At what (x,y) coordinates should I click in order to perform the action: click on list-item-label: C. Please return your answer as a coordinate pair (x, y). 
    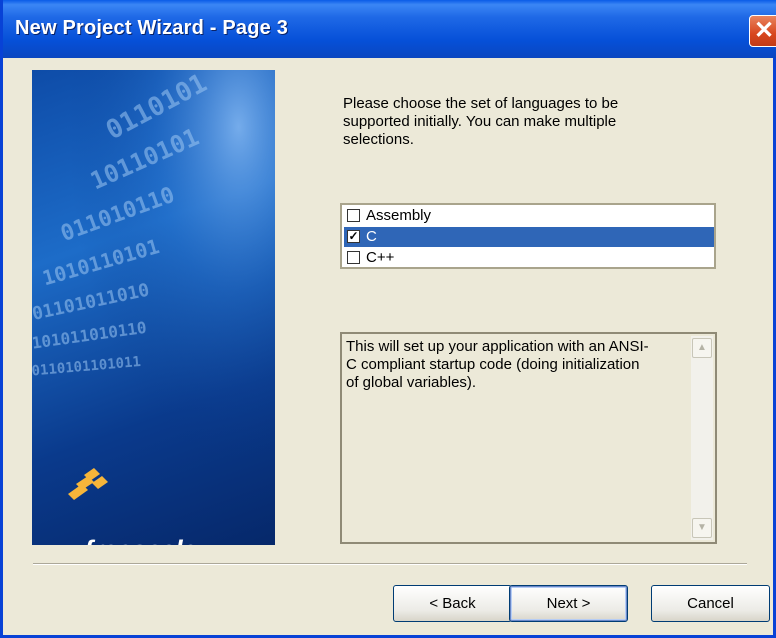
    Looking at the image, I should click on (371, 236).